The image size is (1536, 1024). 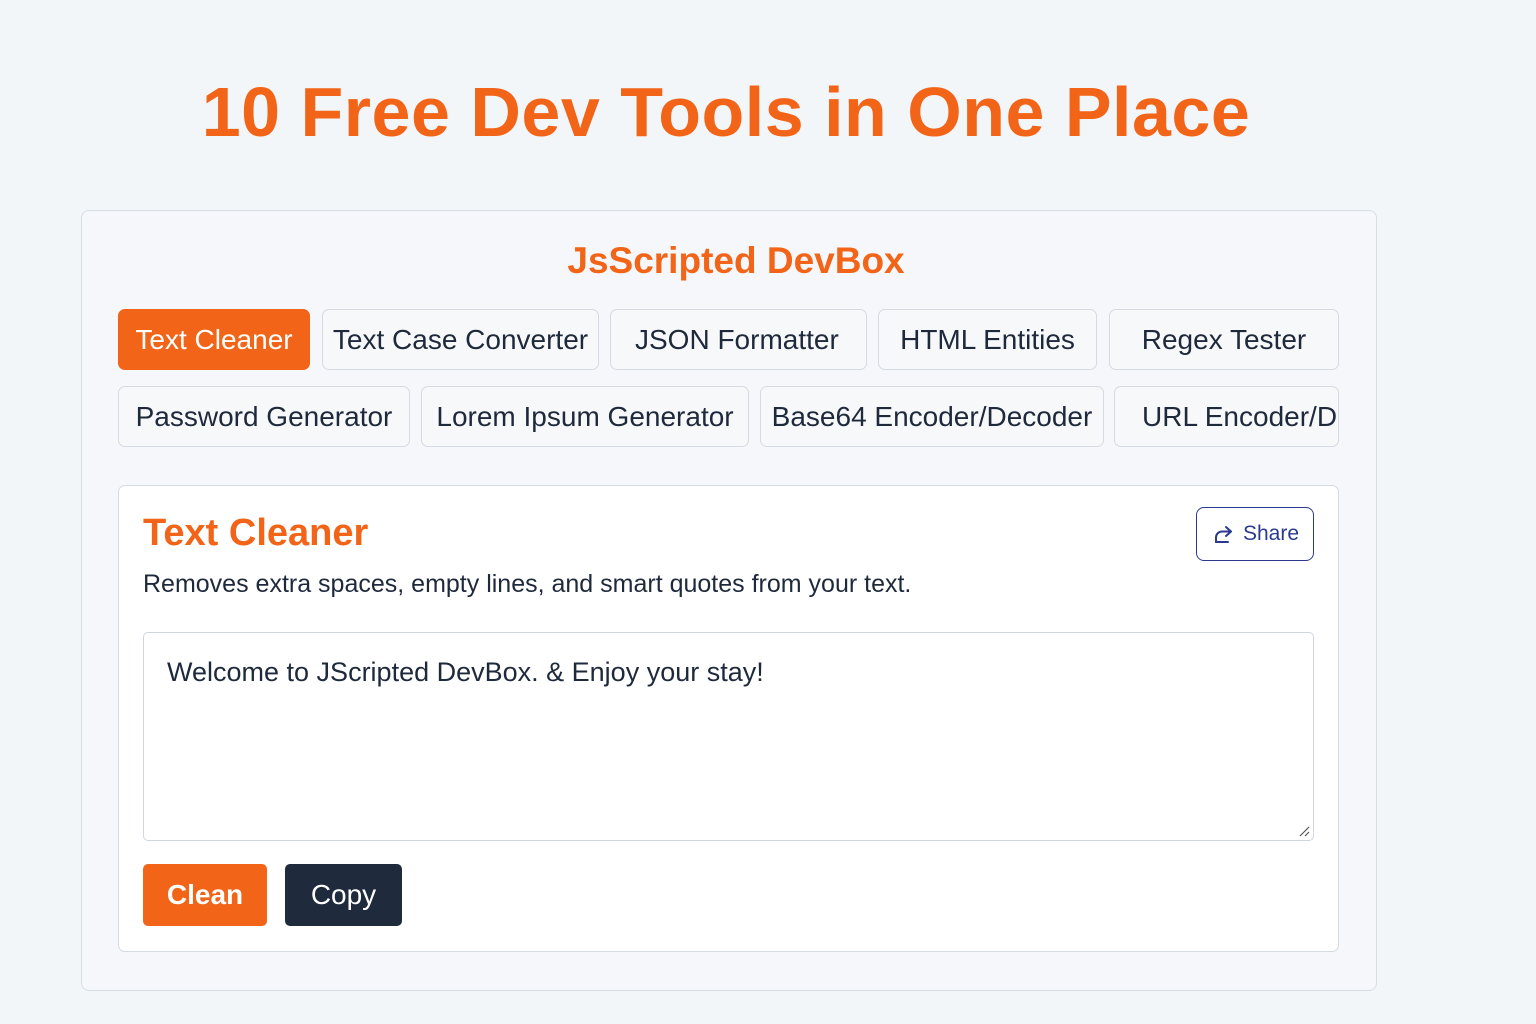 I want to click on tool-title: Text Cleaner, so click(x=256, y=533).